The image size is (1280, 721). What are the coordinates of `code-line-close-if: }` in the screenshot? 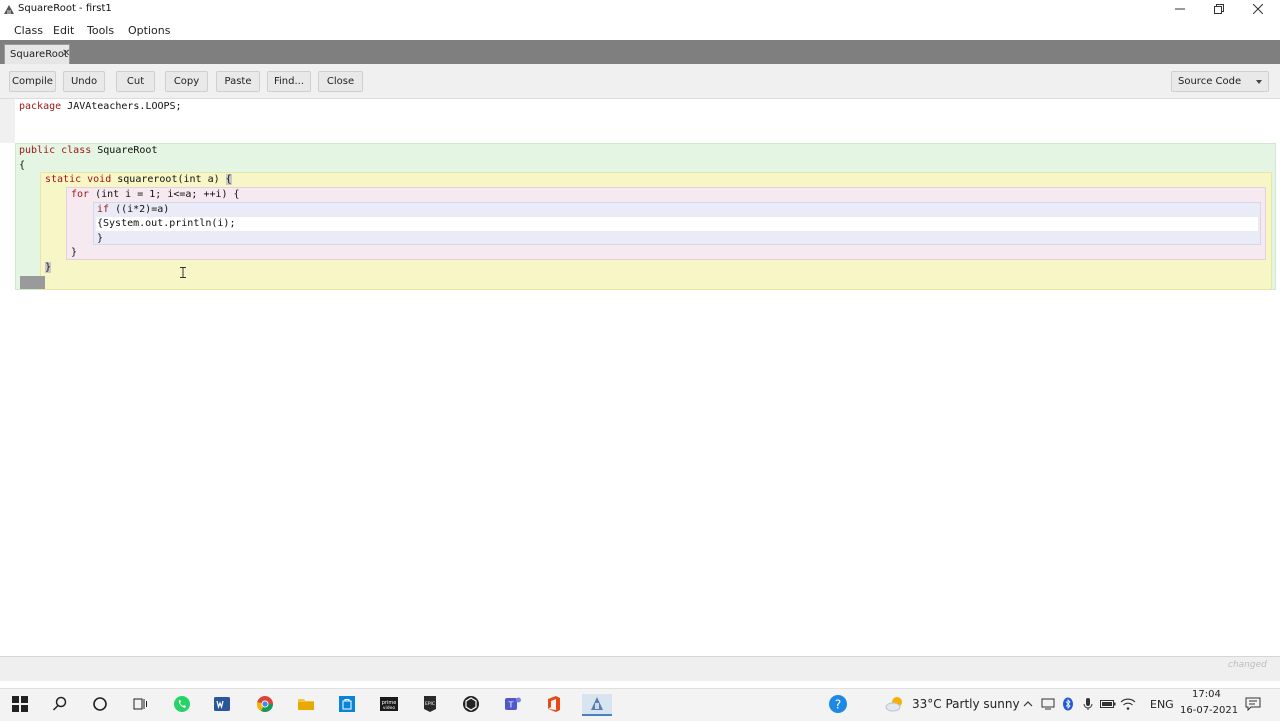 It's located at (100, 238).